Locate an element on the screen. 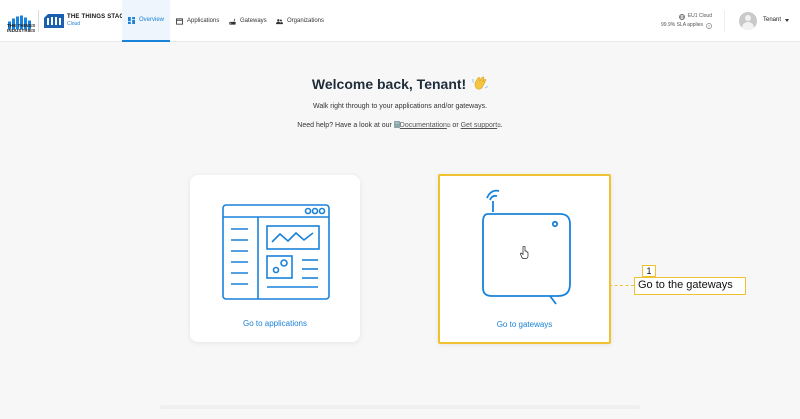 Image resolution: width=800 pixels, height=419 pixels. nav-gateways: Gateways is located at coordinates (249, 21).